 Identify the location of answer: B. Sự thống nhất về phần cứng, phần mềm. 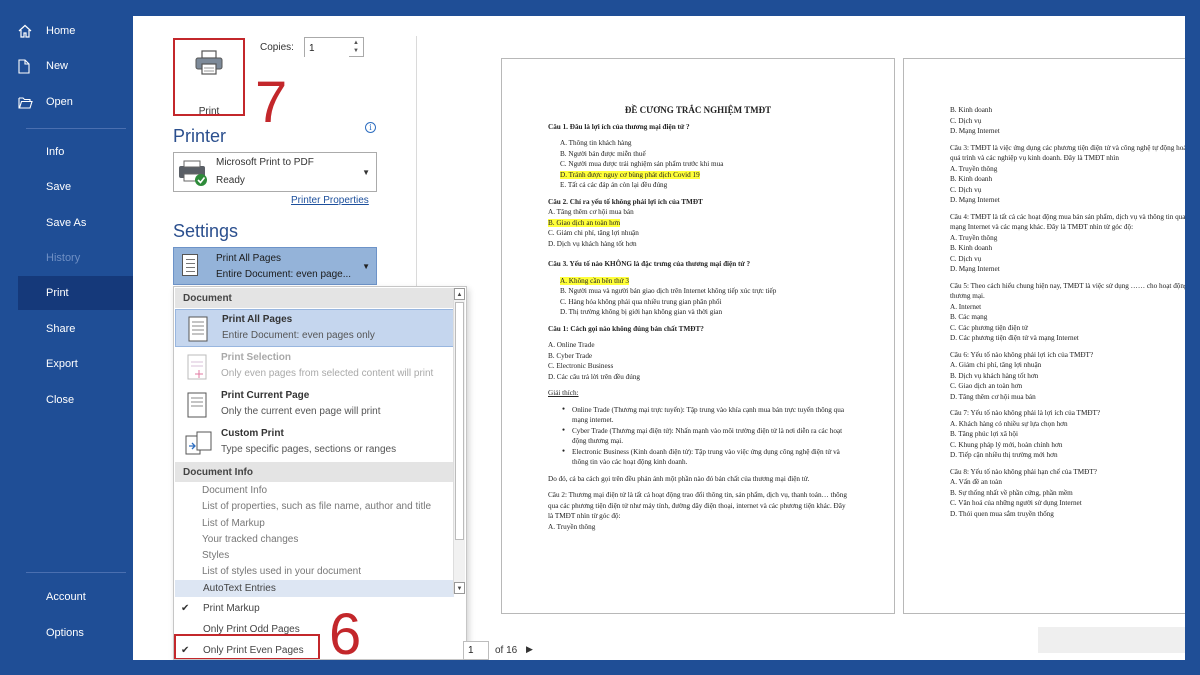
(1011, 492).